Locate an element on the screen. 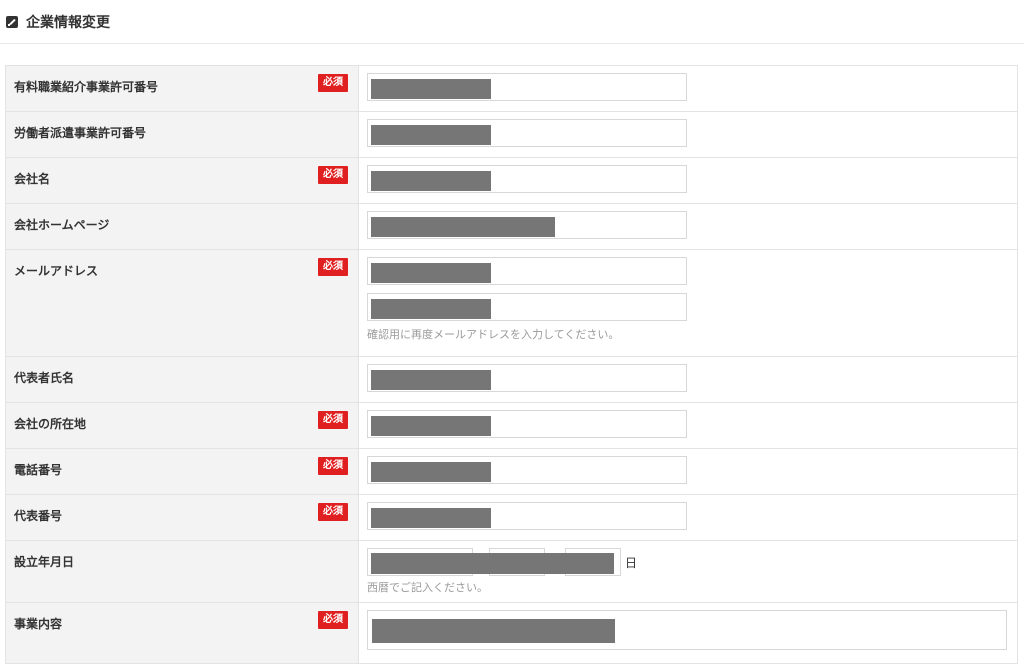  form-row-address: 会社の所在地 必須 is located at coordinates (512, 426).